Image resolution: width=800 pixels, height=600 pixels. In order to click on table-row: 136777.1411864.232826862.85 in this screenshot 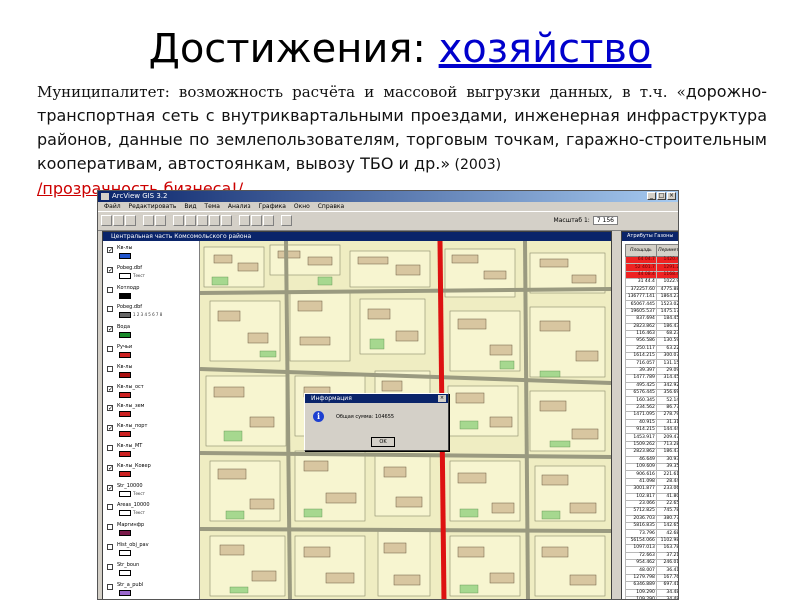, I will do `click(651, 297)`.